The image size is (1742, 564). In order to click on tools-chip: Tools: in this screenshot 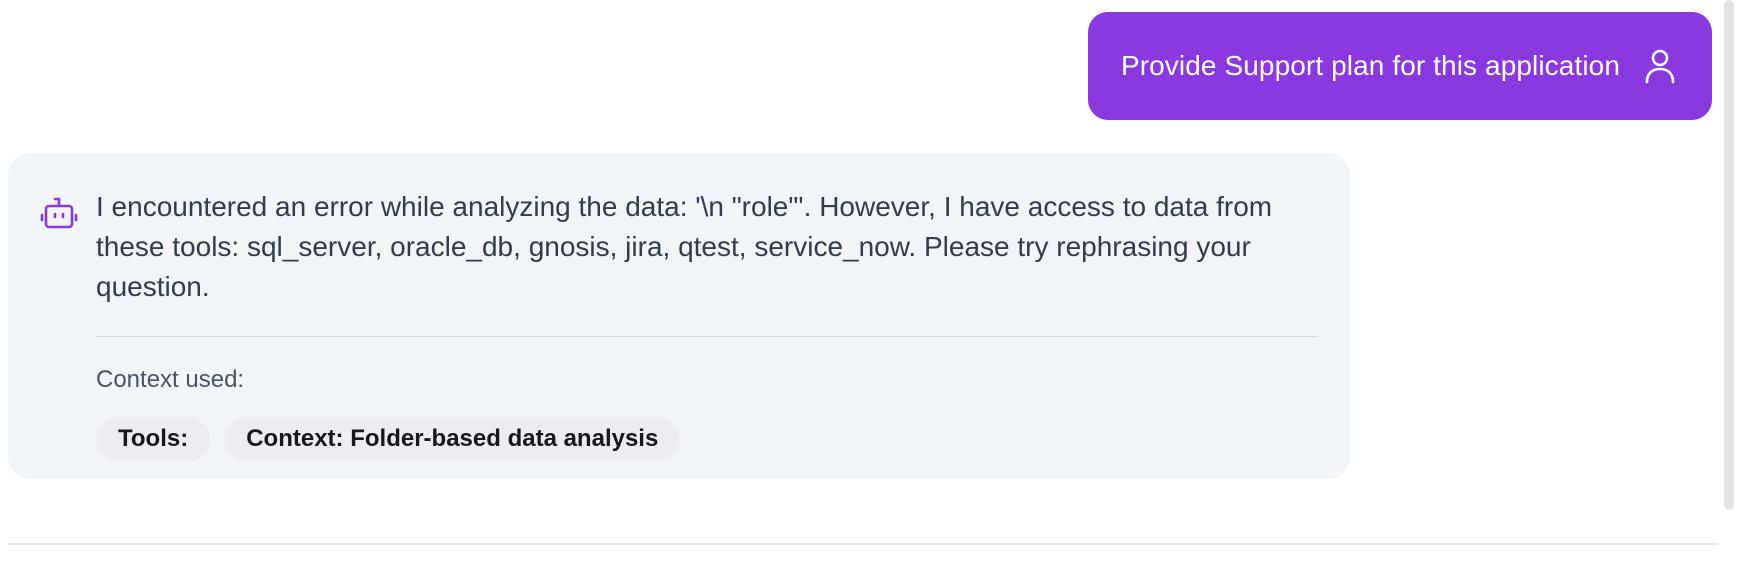, I will do `click(153, 439)`.